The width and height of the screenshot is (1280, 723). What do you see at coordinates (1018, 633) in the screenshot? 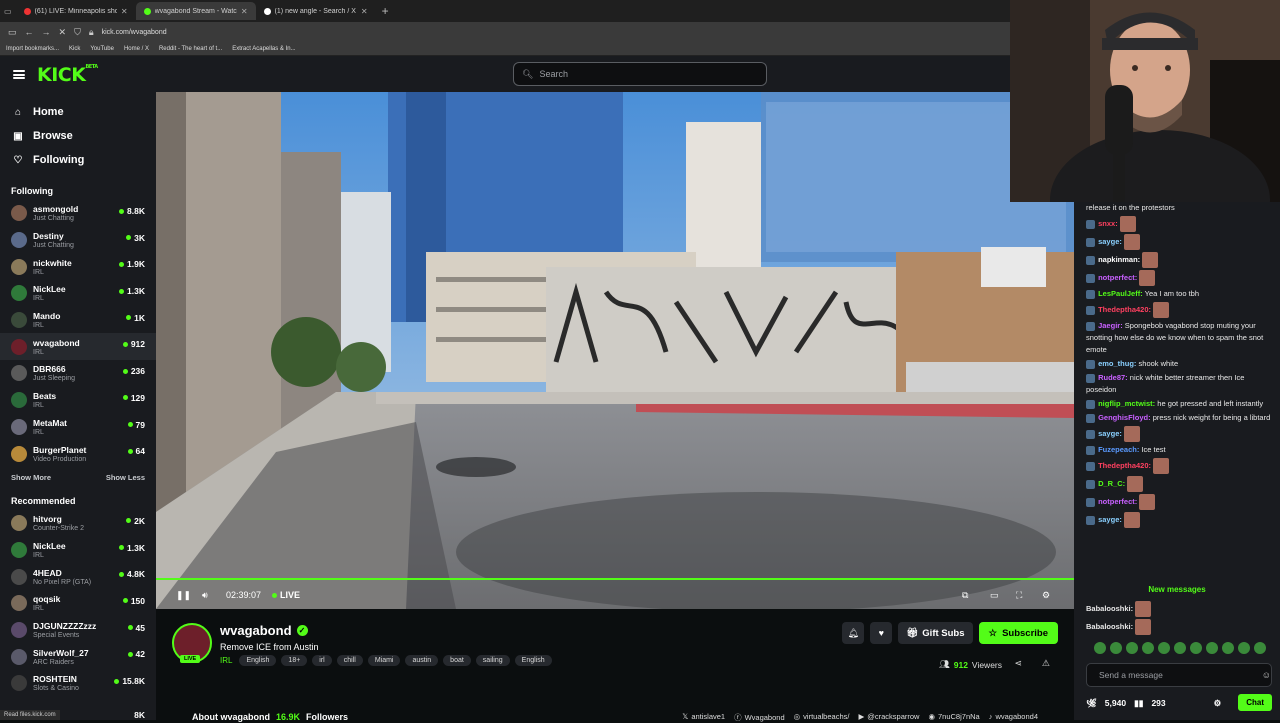
I see `subscribe-button: ☆ Subscribe` at bounding box center [1018, 633].